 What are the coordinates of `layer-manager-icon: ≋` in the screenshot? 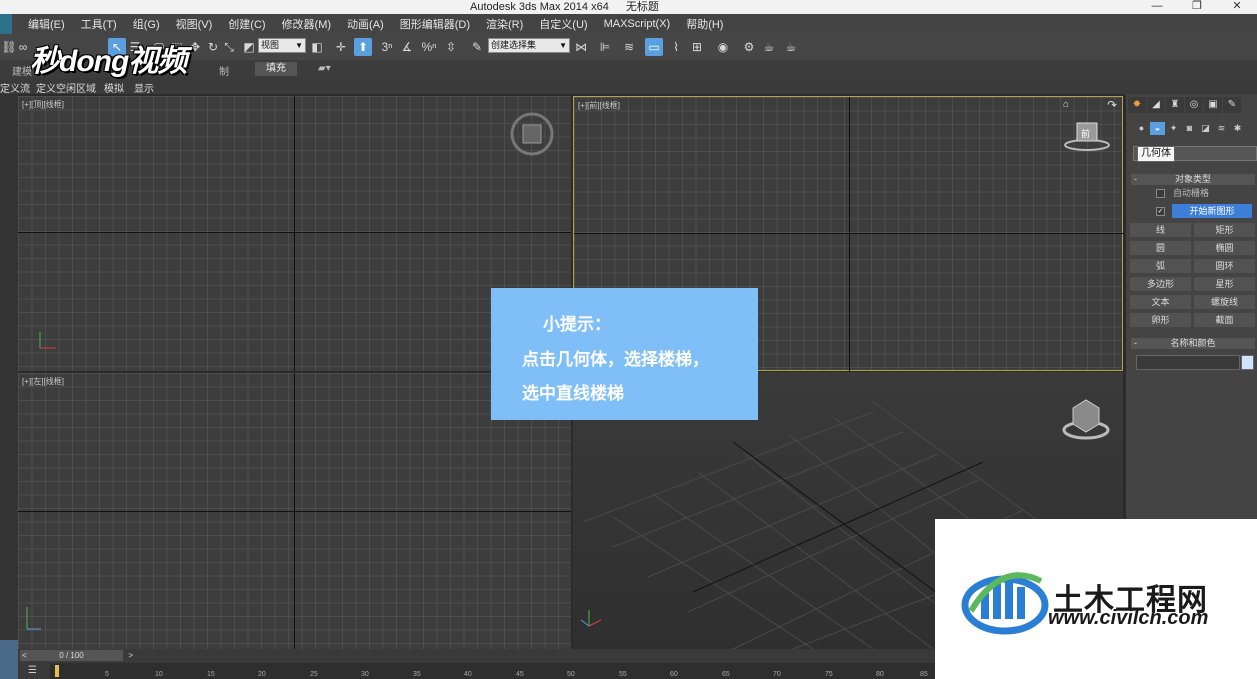 It's located at (629, 47).